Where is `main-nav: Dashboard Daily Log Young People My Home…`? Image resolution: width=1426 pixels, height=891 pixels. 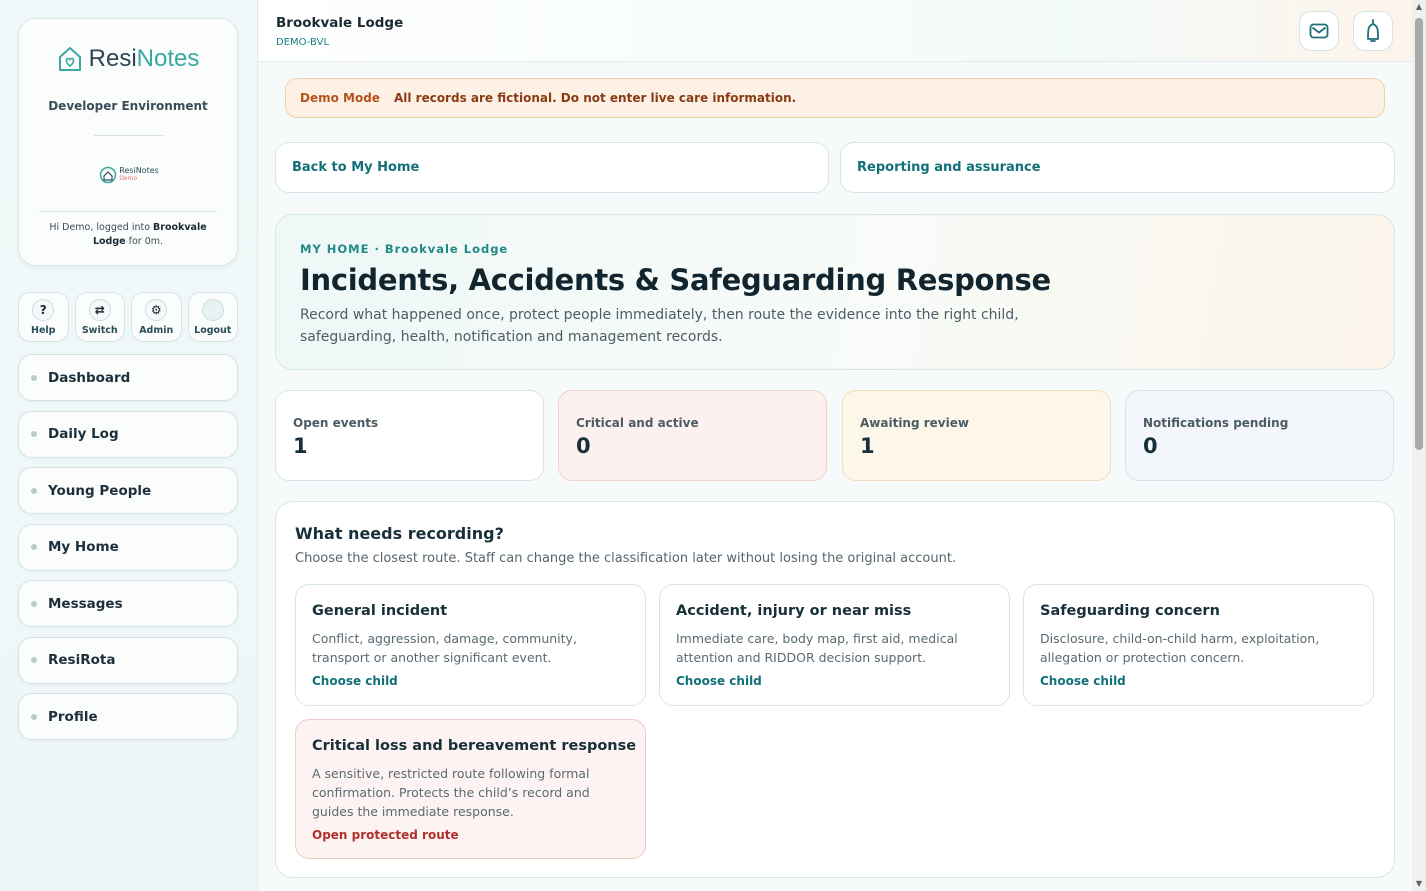
main-nav: Dashboard Daily Log Young People My Home… is located at coordinates (128, 552).